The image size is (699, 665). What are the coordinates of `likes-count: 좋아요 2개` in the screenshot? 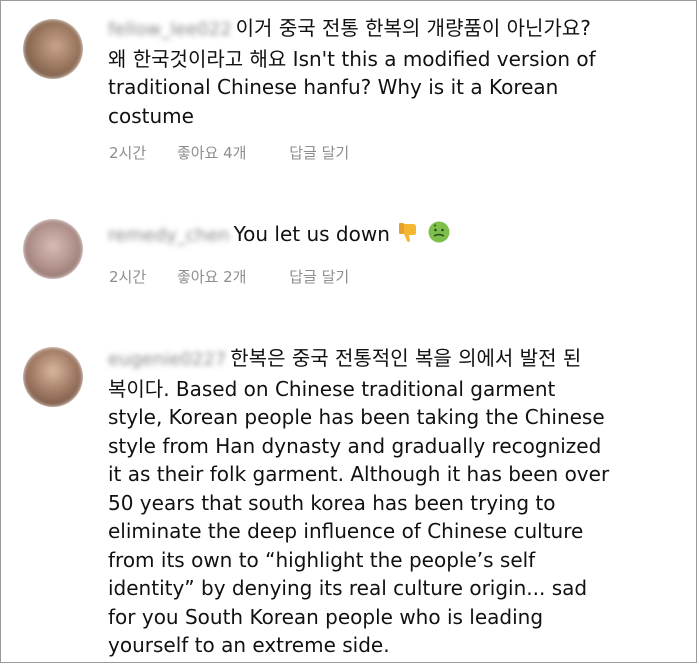 It's located at (212, 276).